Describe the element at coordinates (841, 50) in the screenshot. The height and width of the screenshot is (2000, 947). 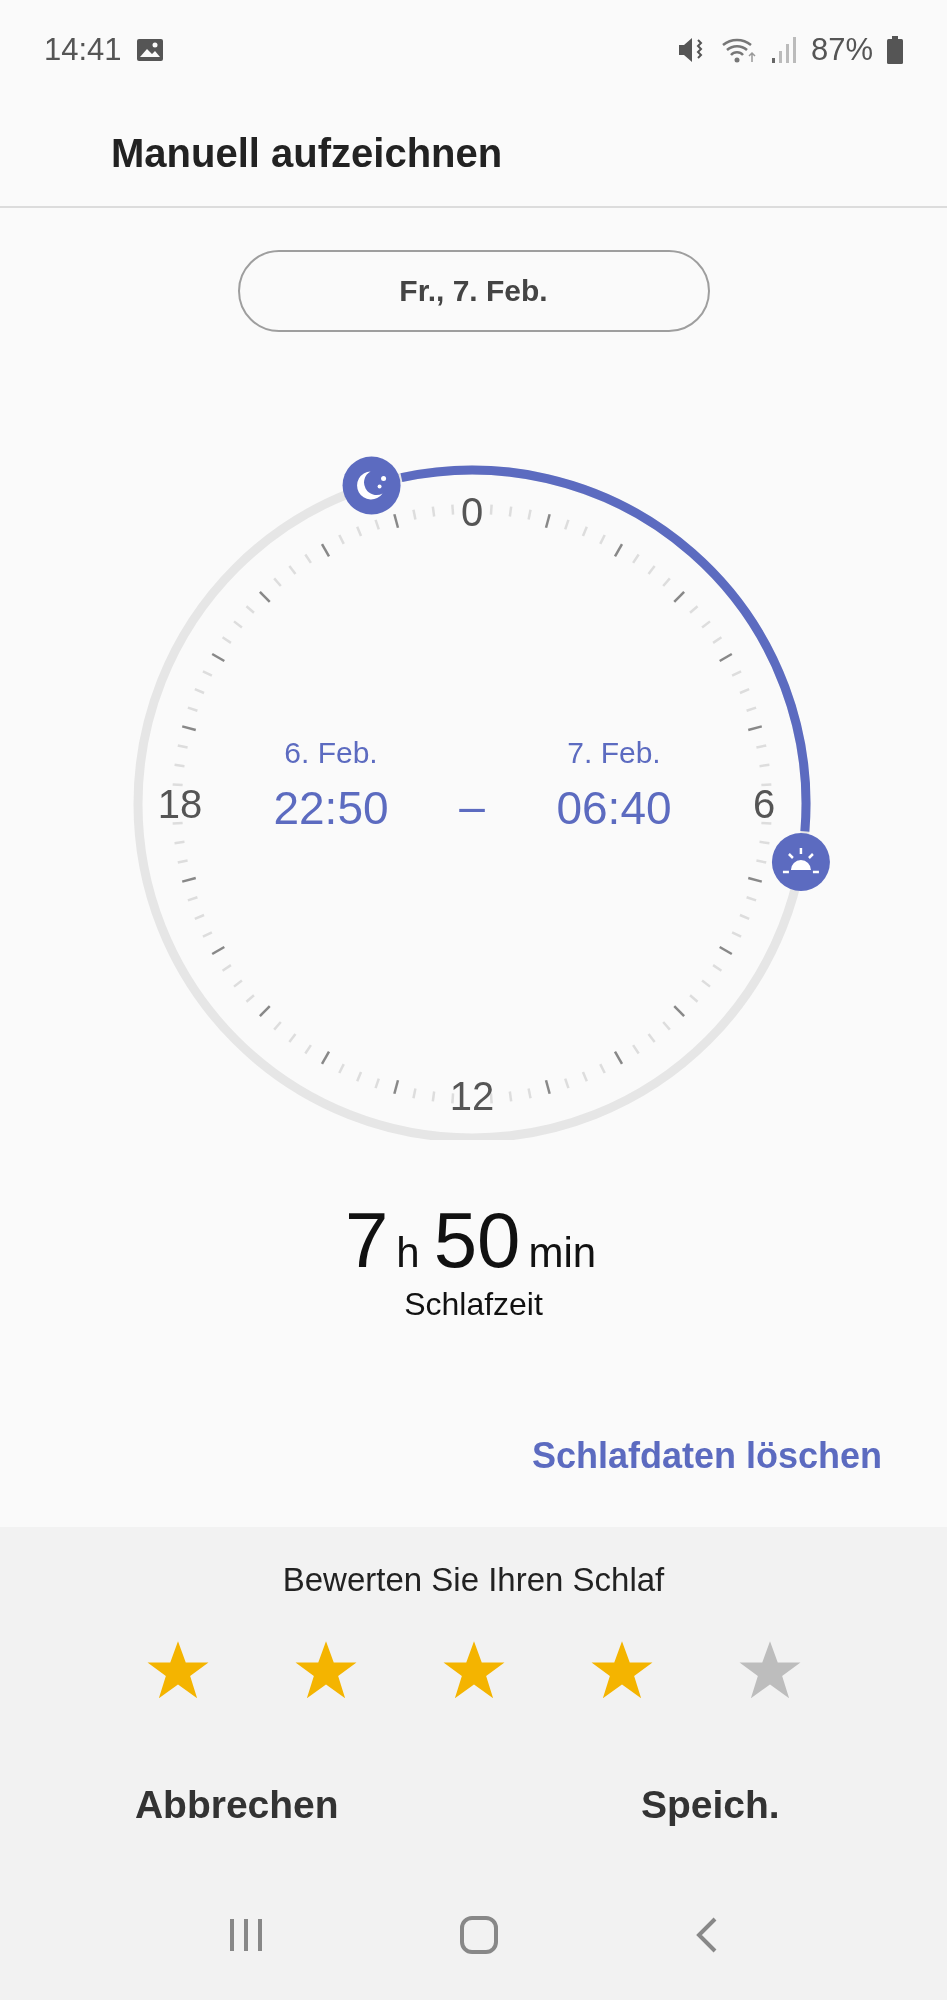
I see `battery-percentage: 87%` at that location.